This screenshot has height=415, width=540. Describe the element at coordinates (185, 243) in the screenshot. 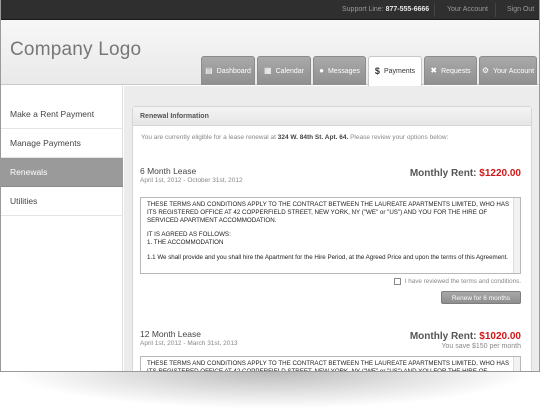

I see `terms-text: 1. THE ACCOMMODATION` at that location.